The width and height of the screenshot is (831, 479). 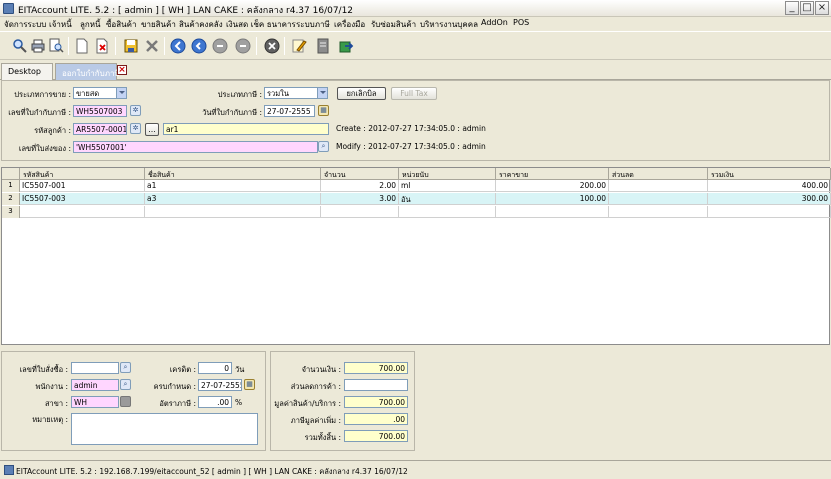 I want to click on branch-field: WH, so click(x=95, y=402).